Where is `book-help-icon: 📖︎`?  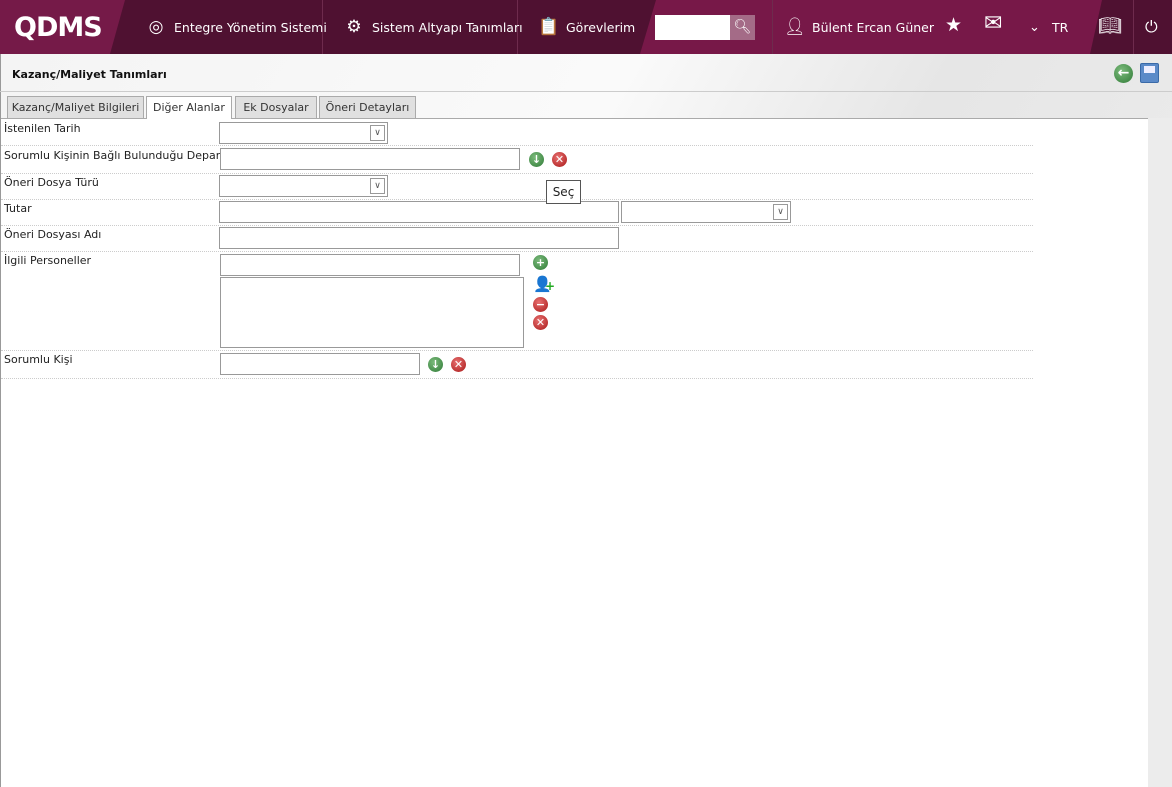
book-help-icon: 📖︎ is located at coordinates (1110, 25).